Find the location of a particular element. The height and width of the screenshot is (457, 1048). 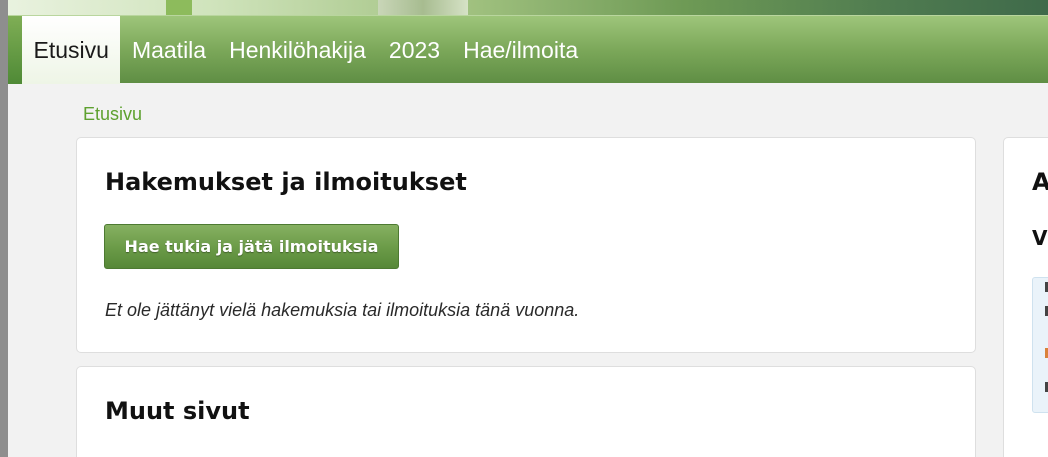

banner-pattern-shape is located at coordinates (423, 7).